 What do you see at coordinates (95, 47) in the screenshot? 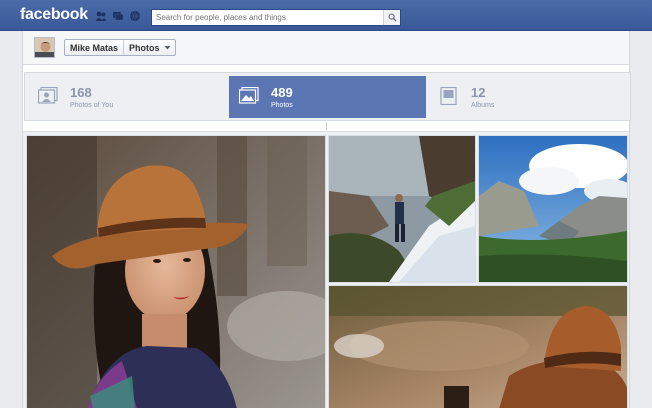
I see `profile-name-link: Mike Matas` at bounding box center [95, 47].